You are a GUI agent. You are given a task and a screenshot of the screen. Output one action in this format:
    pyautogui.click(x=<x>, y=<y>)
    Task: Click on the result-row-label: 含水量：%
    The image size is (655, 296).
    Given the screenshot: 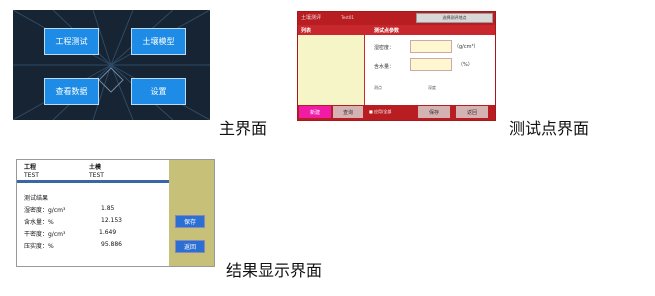 What is the action you would take?
    pyautogui.click(x=39, y=222)
    